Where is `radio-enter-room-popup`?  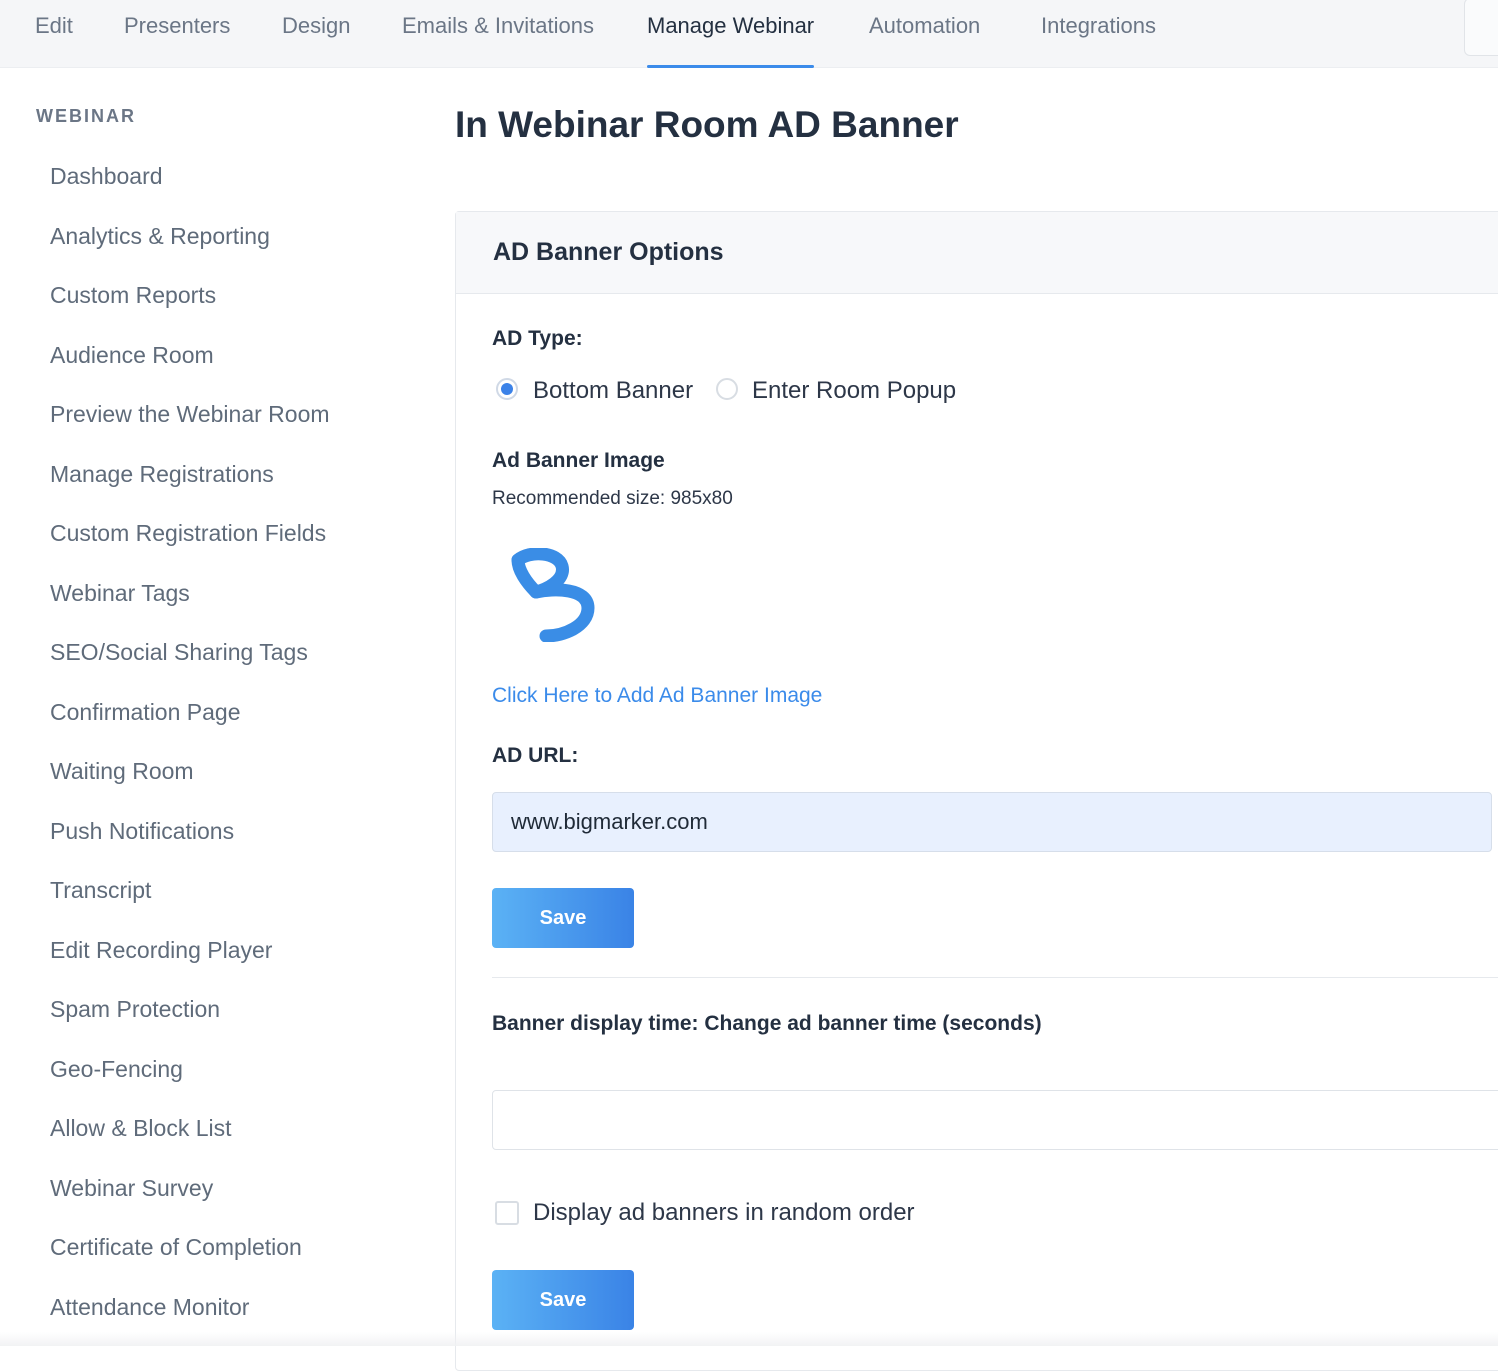 radio-enter-room-popup is located at coordinates (727, 389).